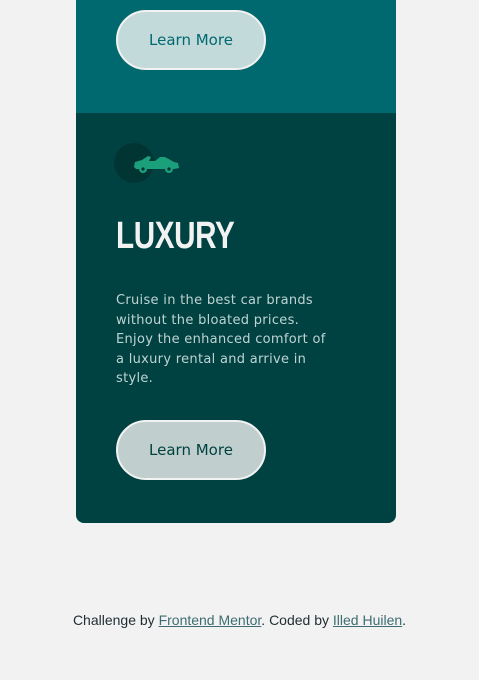 Image resolution: width=479 pixels, height=680 pixels. Describe the element at coordinates (115, 620) in the screenshot. I see `footer-prefix: Challenge by` at that location.